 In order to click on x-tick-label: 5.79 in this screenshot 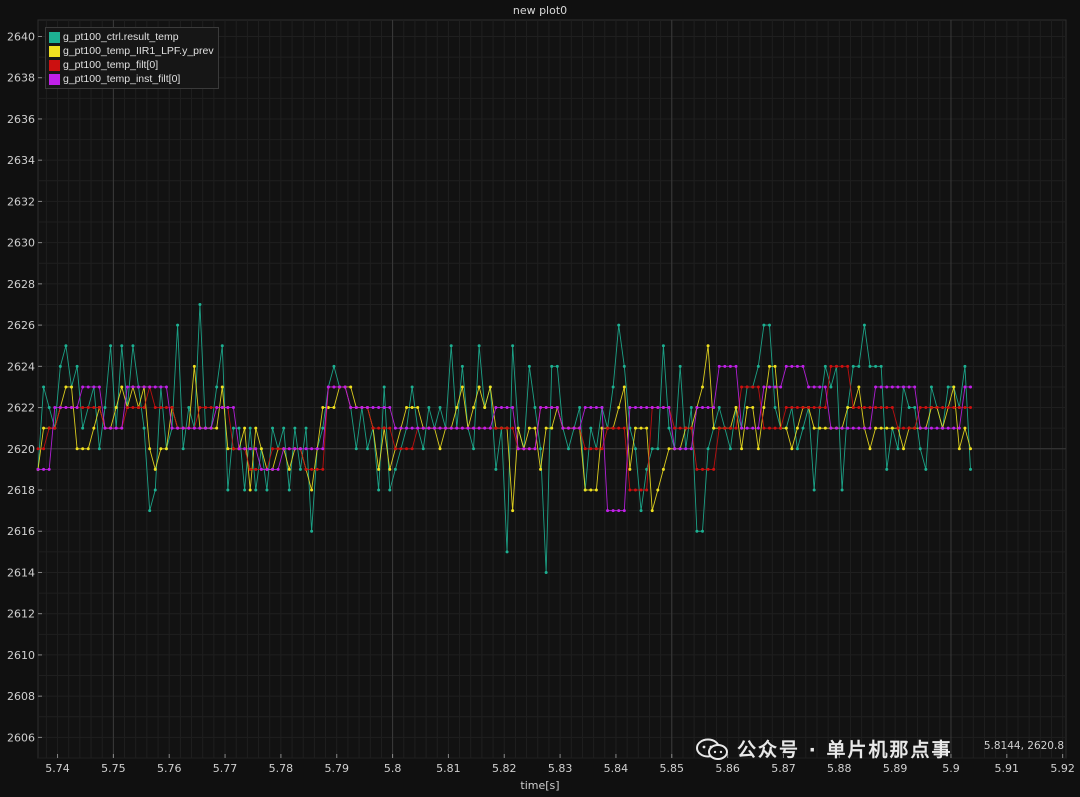, I will do `click(336, 768)`.